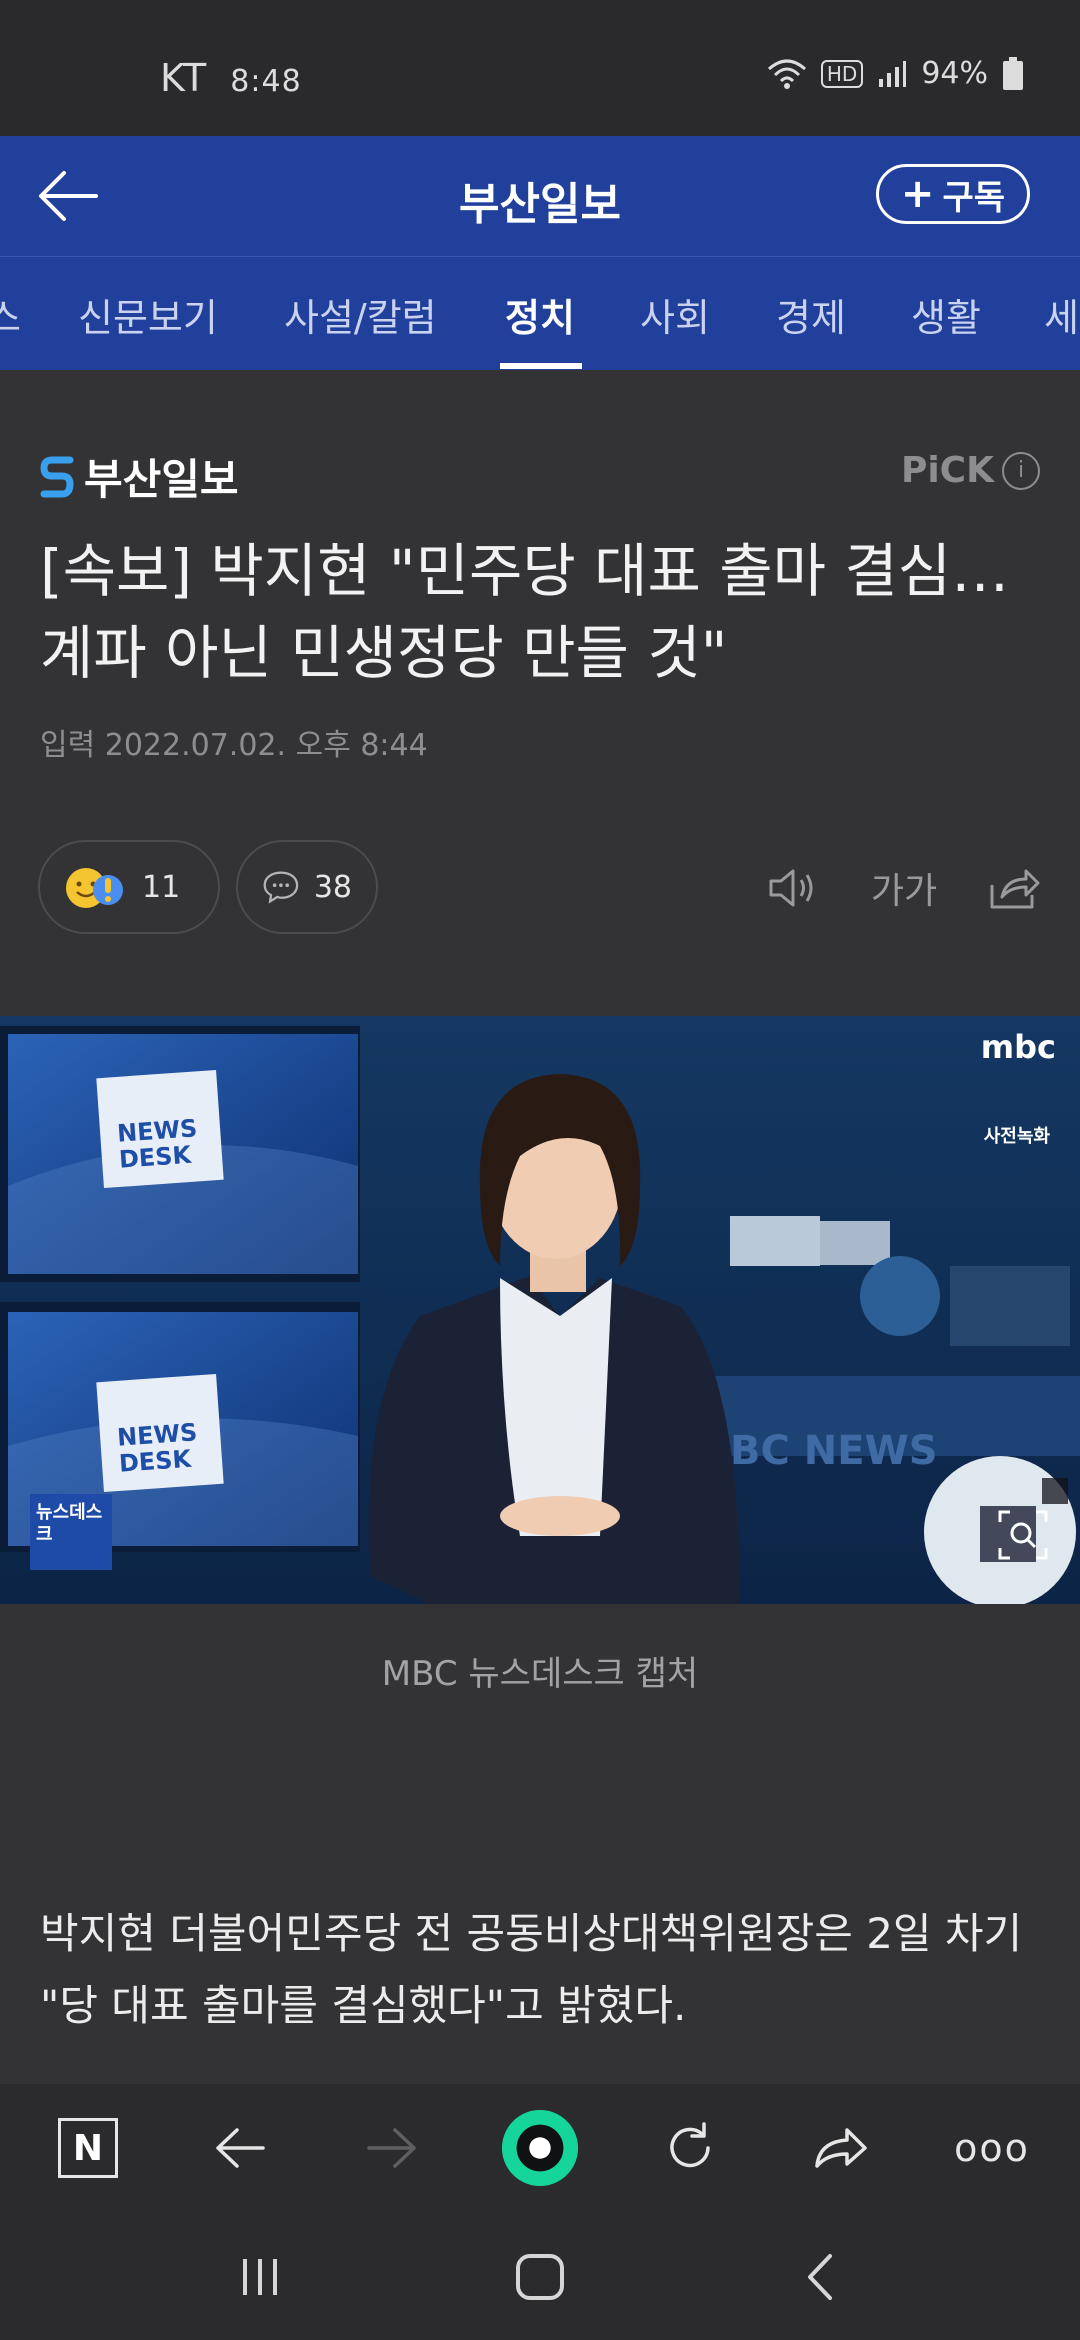 The height and width of the screenshot is (2340, 1080). I want to click on back-nav-button, so click(240, 2148).